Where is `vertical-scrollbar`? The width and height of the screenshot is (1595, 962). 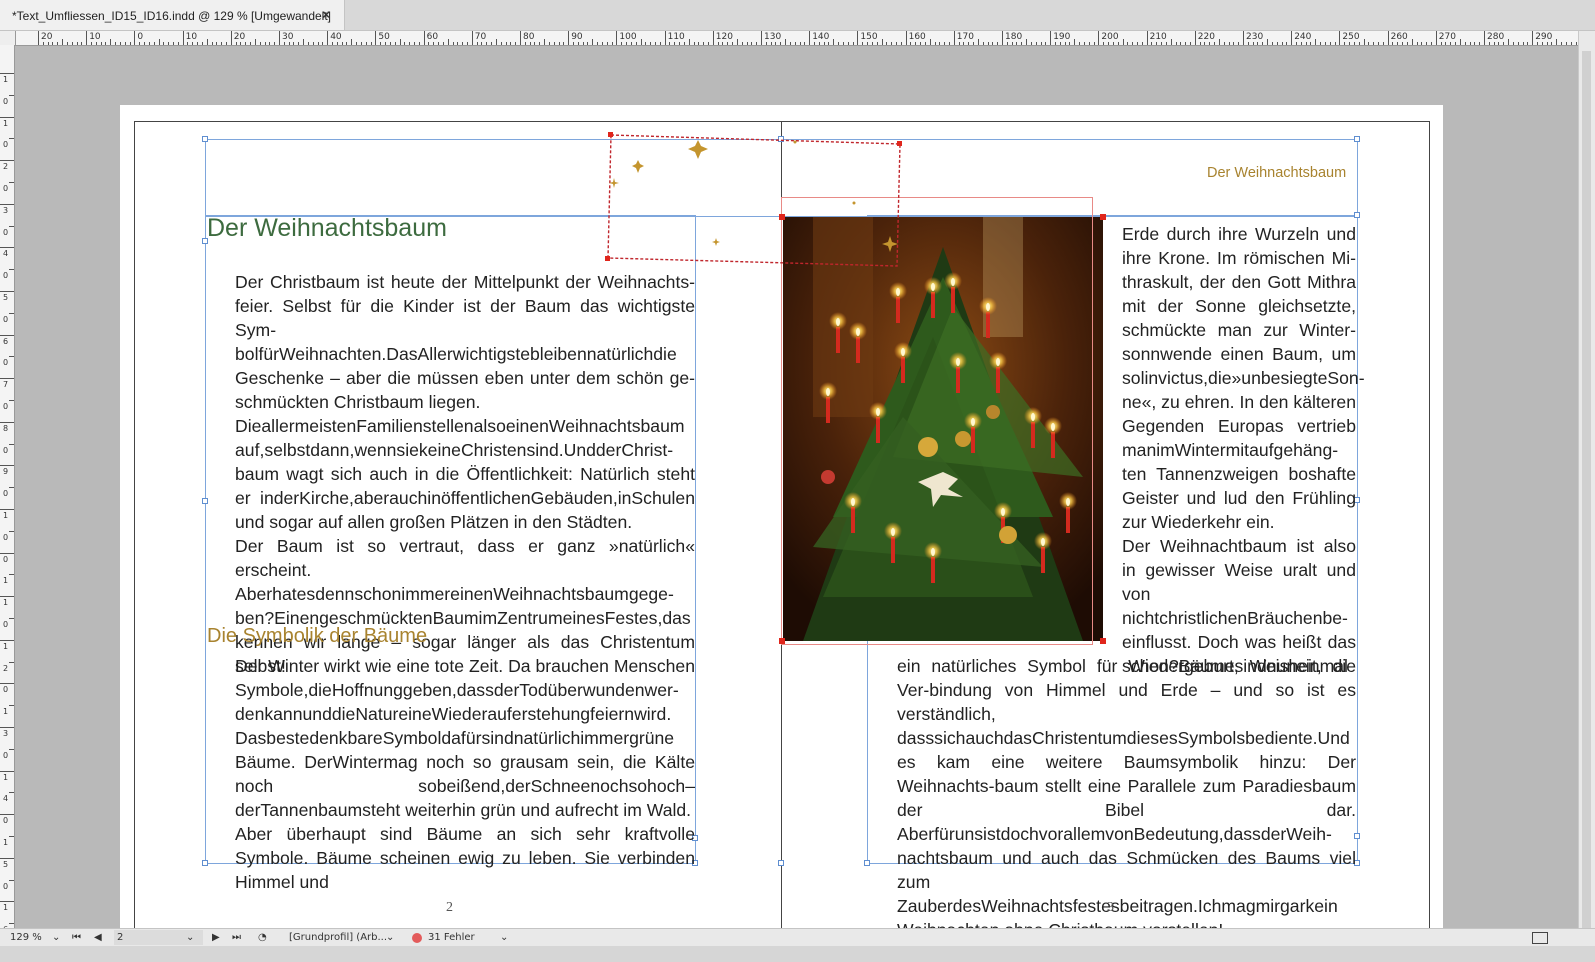 vertical-scrollbar is located at coordinates (1586, 488).